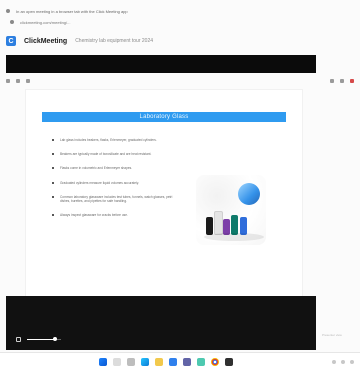 This screenshot has height=370, width=360. Describe the element at coordinates (173, 361) in the screenshot. I see `mail-icon` at that location.